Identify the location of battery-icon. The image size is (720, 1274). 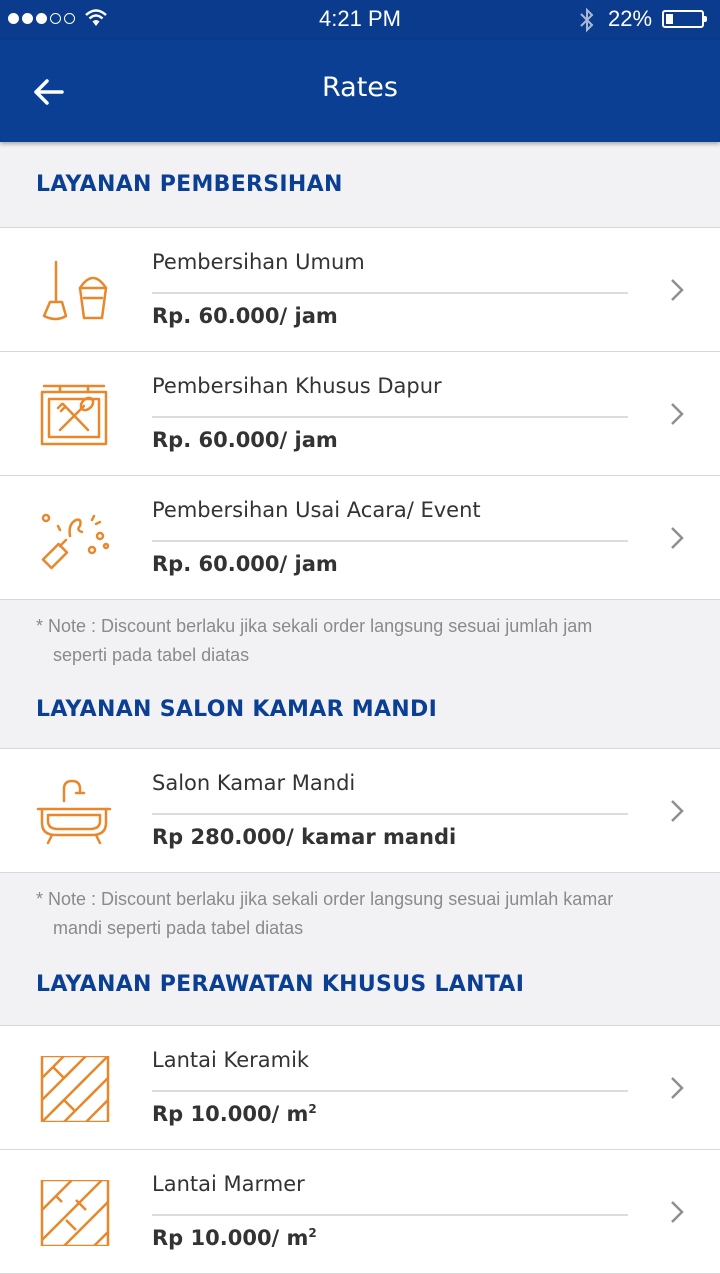
(684, 19).